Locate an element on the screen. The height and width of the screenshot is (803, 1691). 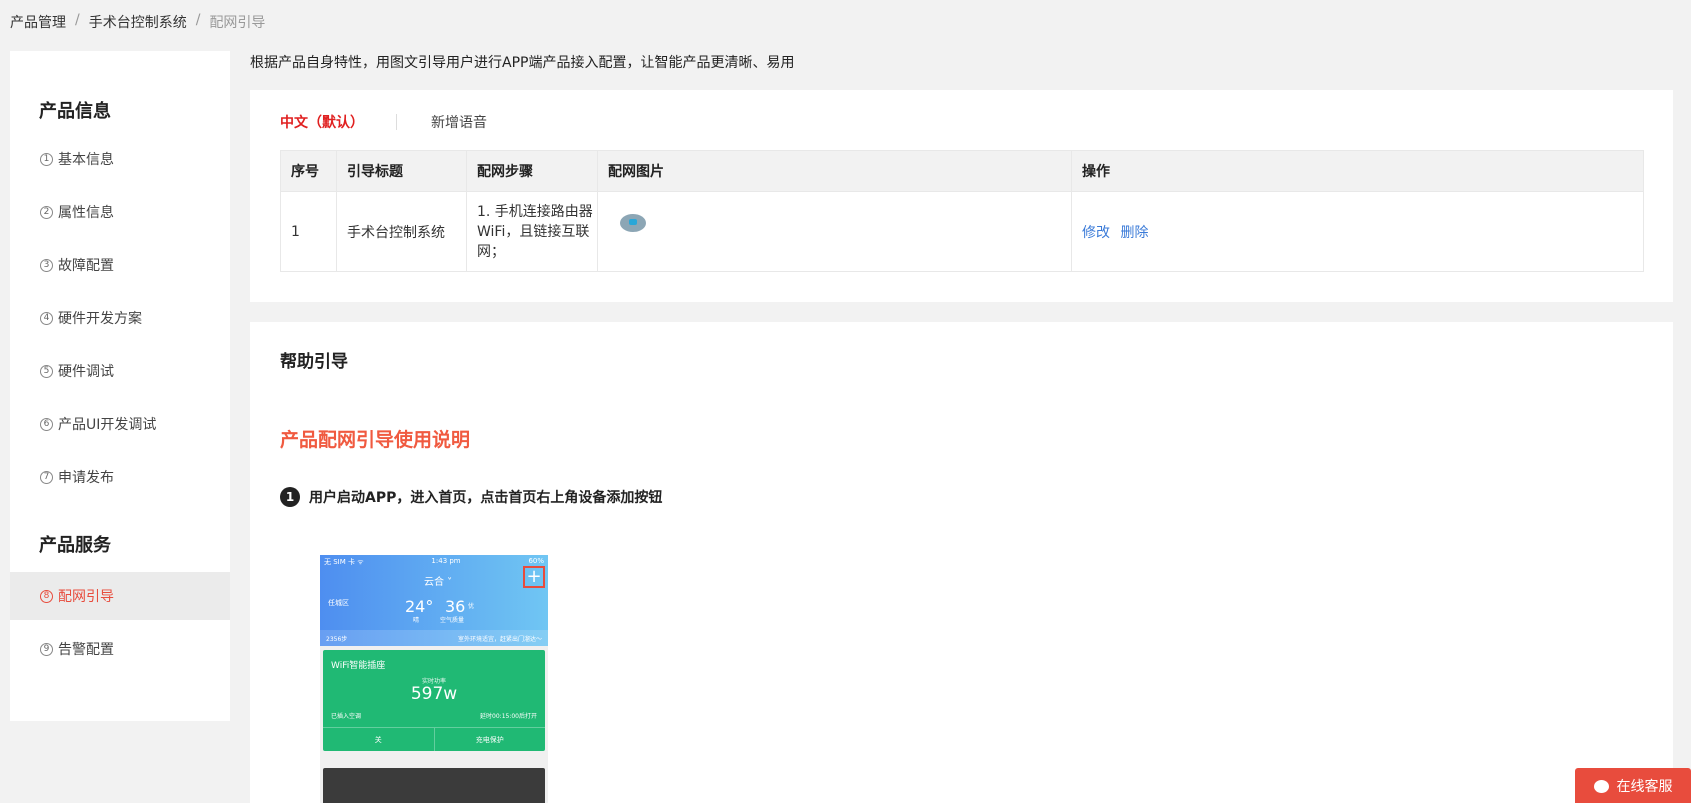
step-number-badge: 1 is located at coordinates (290, 497).